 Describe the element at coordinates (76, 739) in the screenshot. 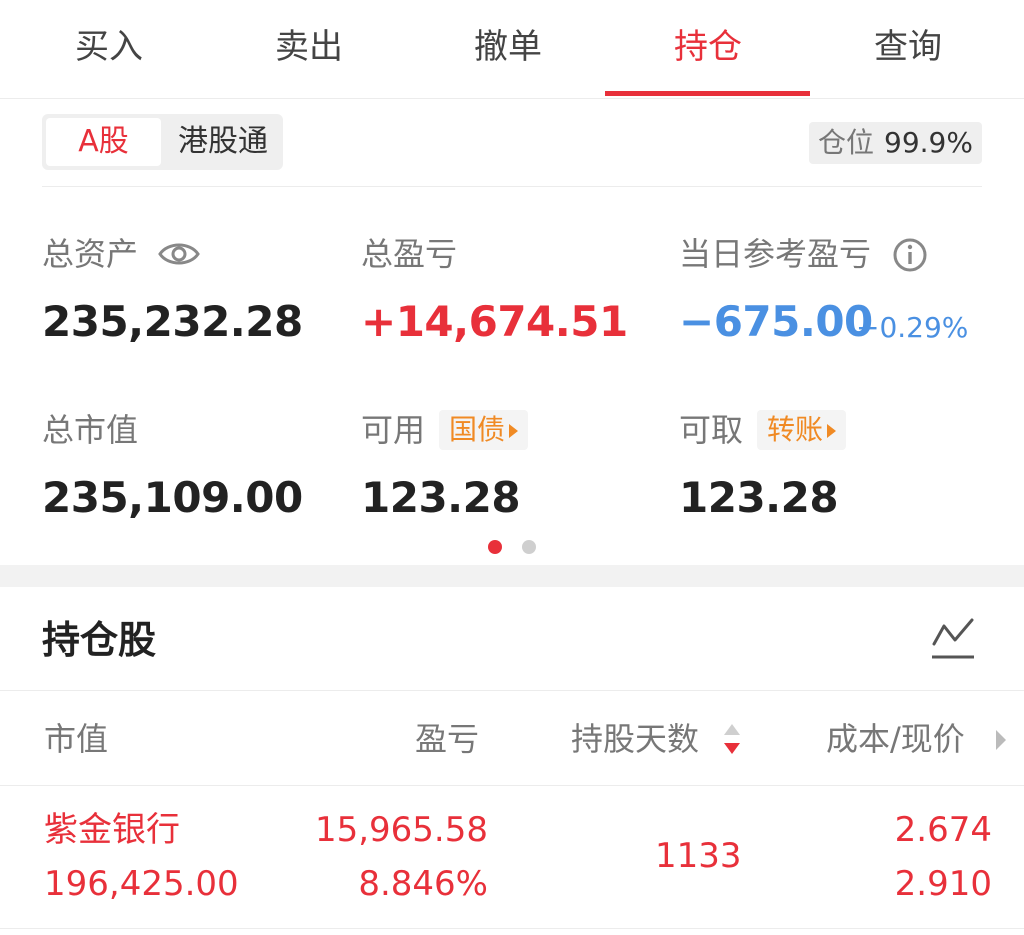

I see `col-header-market-value: 市值` at that location.